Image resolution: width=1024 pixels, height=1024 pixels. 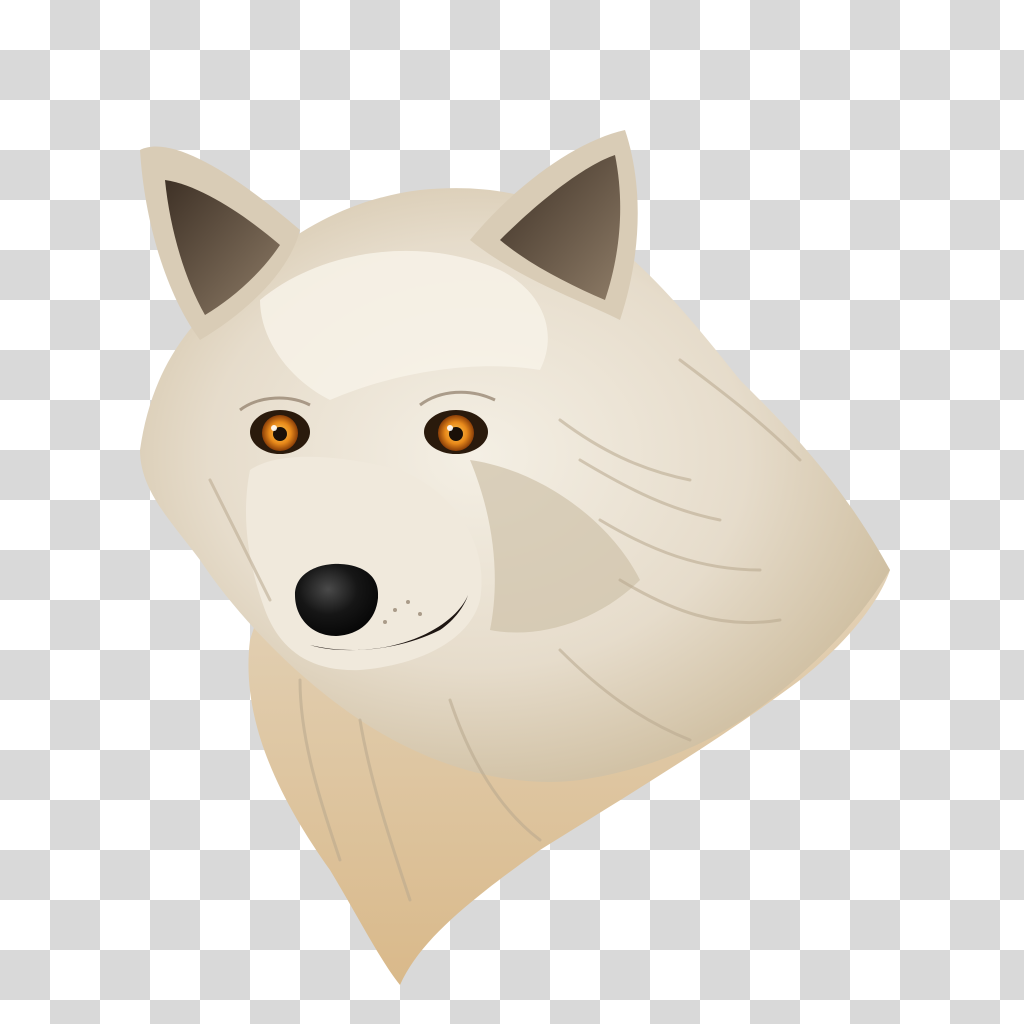 What do you see at coordinates (456, 432) in the screenshot?
I see `wolf-right-eye` at bounding box center [456, 432].